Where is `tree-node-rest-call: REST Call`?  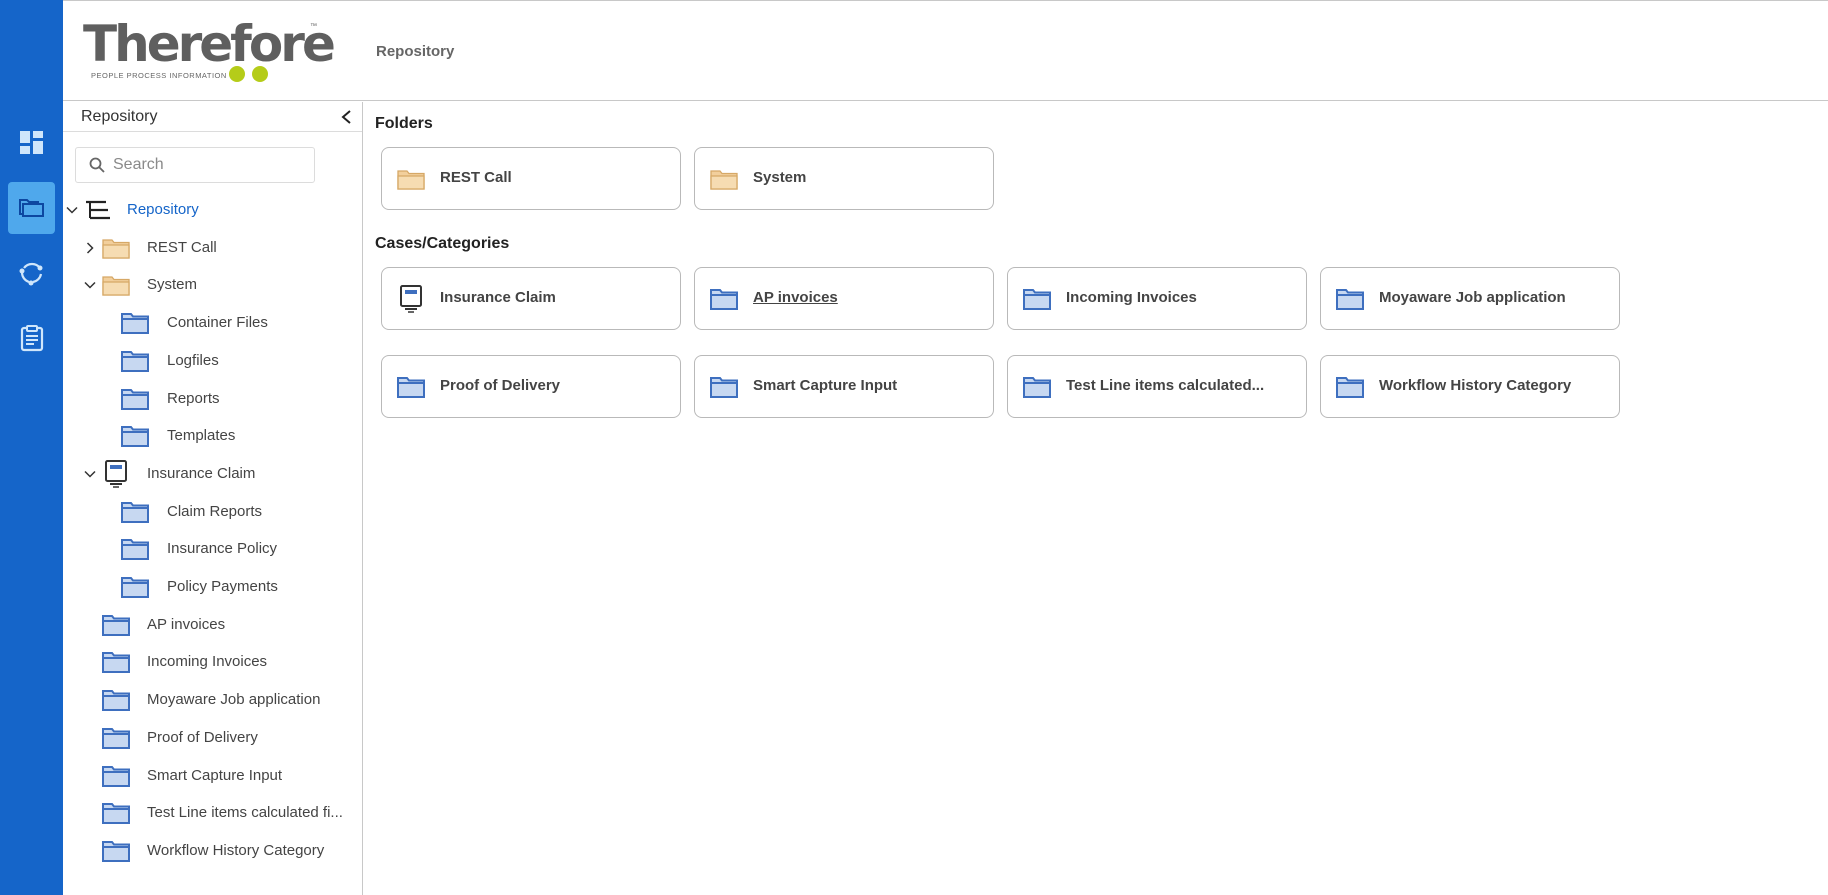
tree-node-rest-call: REST Call is located at coordinates (212, 248).